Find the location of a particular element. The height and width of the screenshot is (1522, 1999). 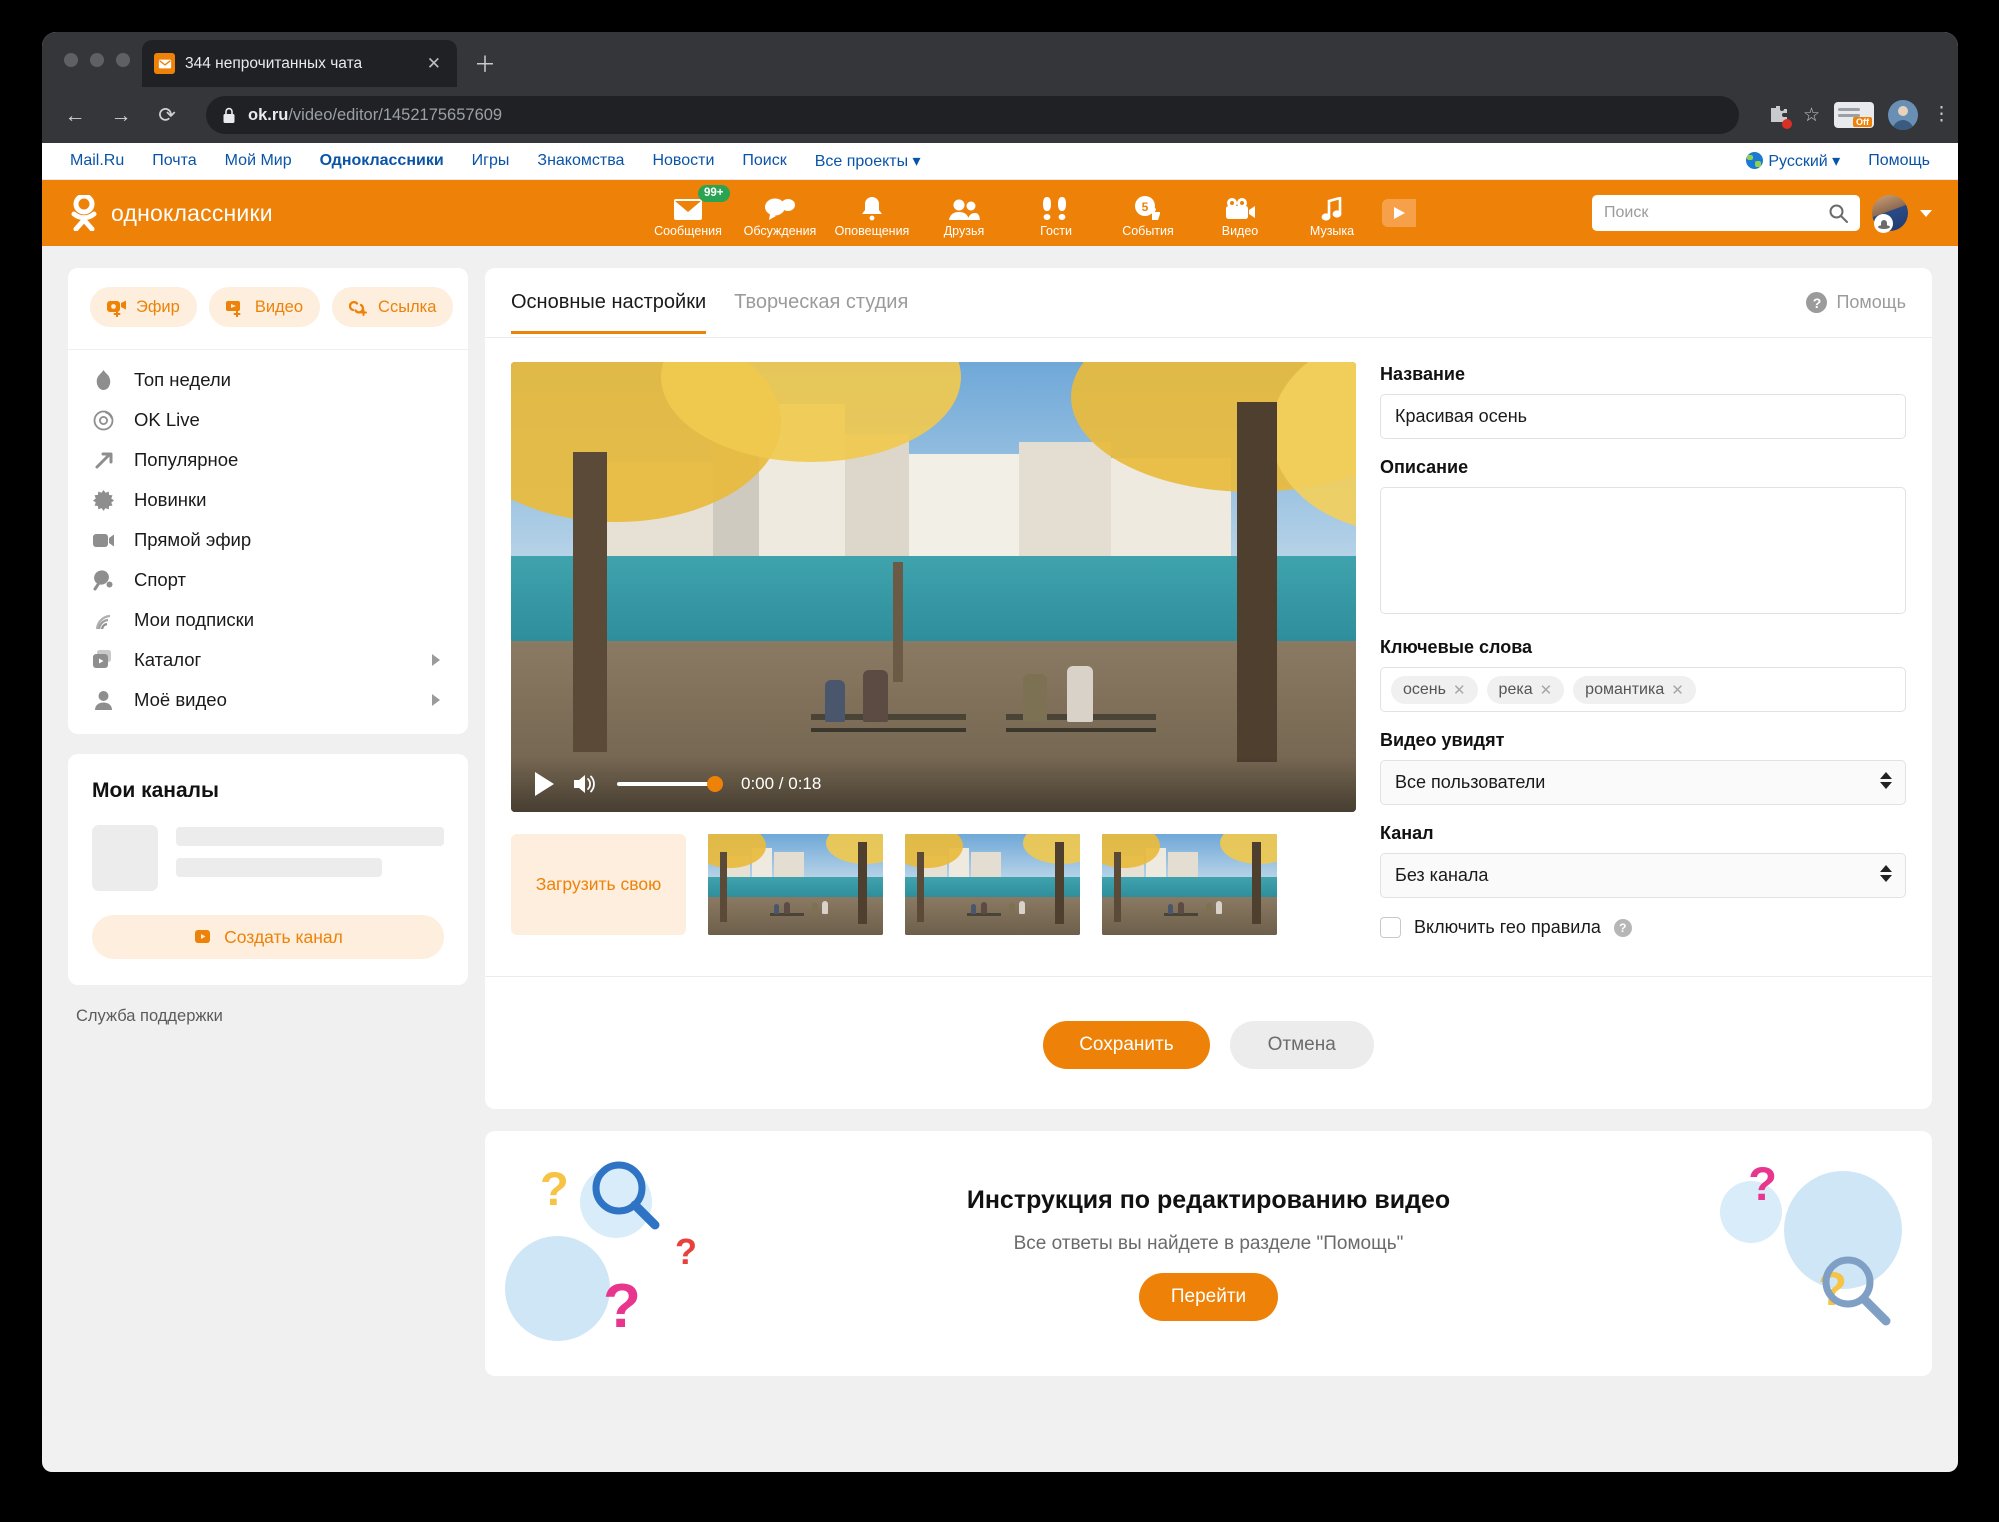

geo-rules-row: Включить гео правила ? is located at coordinates (1643, 927).